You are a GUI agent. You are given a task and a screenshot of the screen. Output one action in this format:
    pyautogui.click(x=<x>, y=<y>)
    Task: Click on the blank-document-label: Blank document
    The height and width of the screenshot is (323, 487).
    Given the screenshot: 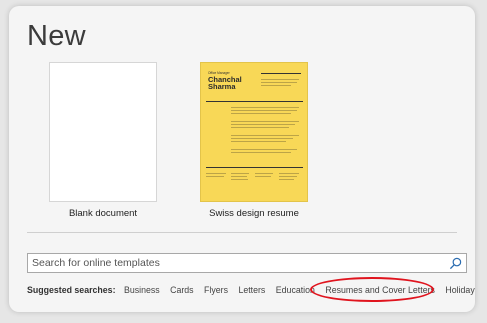 What is the action you would take?
    pyautogui.click(x=103, y=213)
    